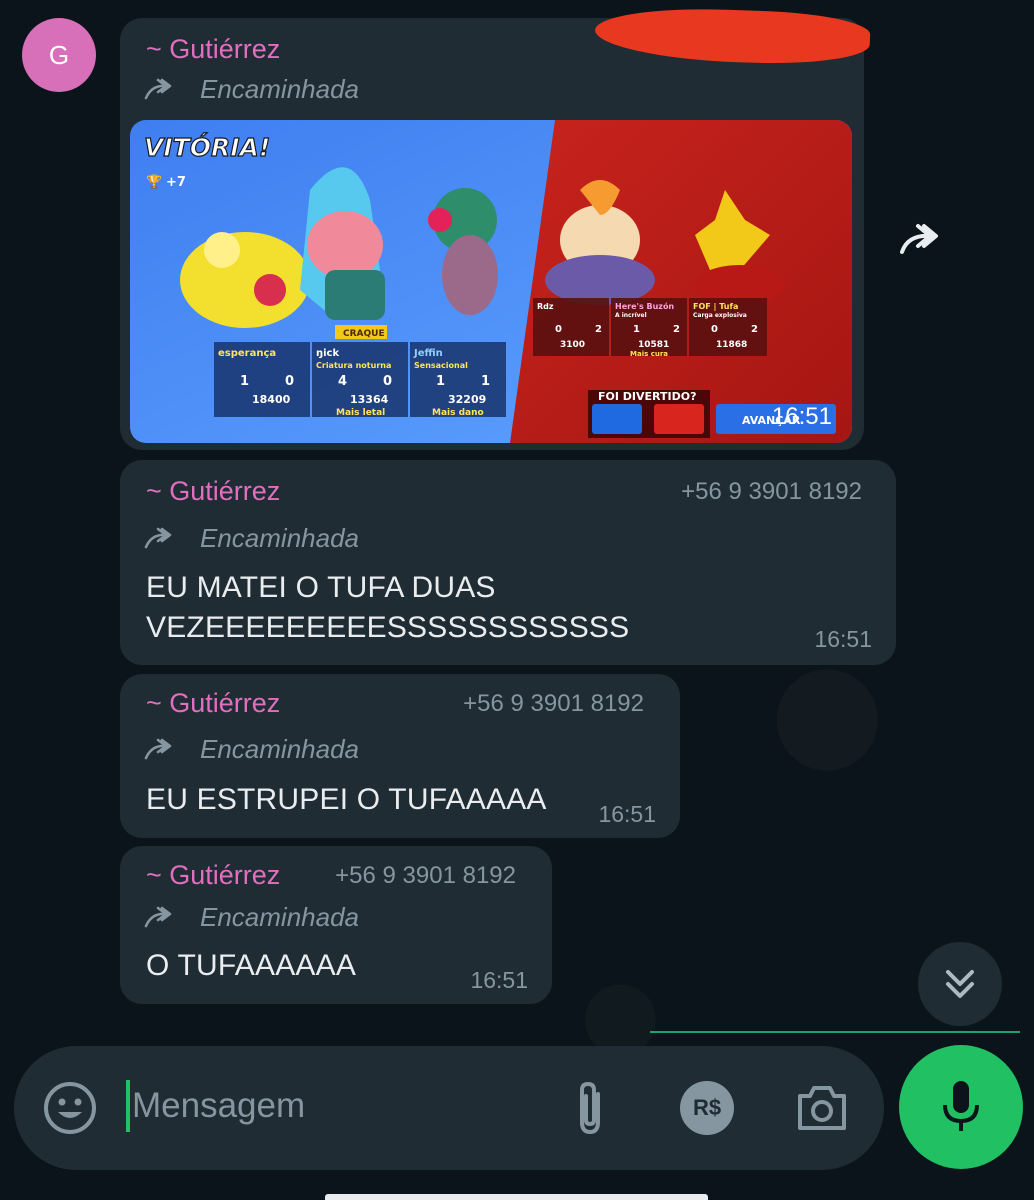 The height and width of the screenshot is (1200, 1034). Describe the element at coordinates (353, 365) in the screenshot. I see `player-title: Criatura noturna` at that location.